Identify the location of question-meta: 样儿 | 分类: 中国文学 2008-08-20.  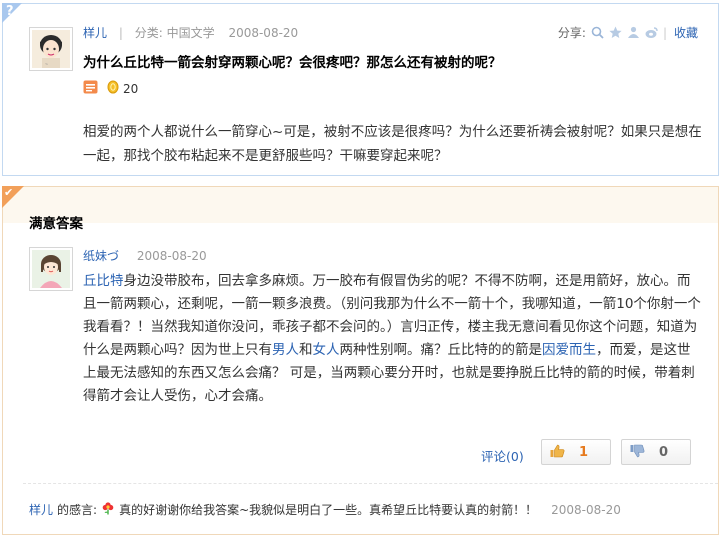
(190, 32).